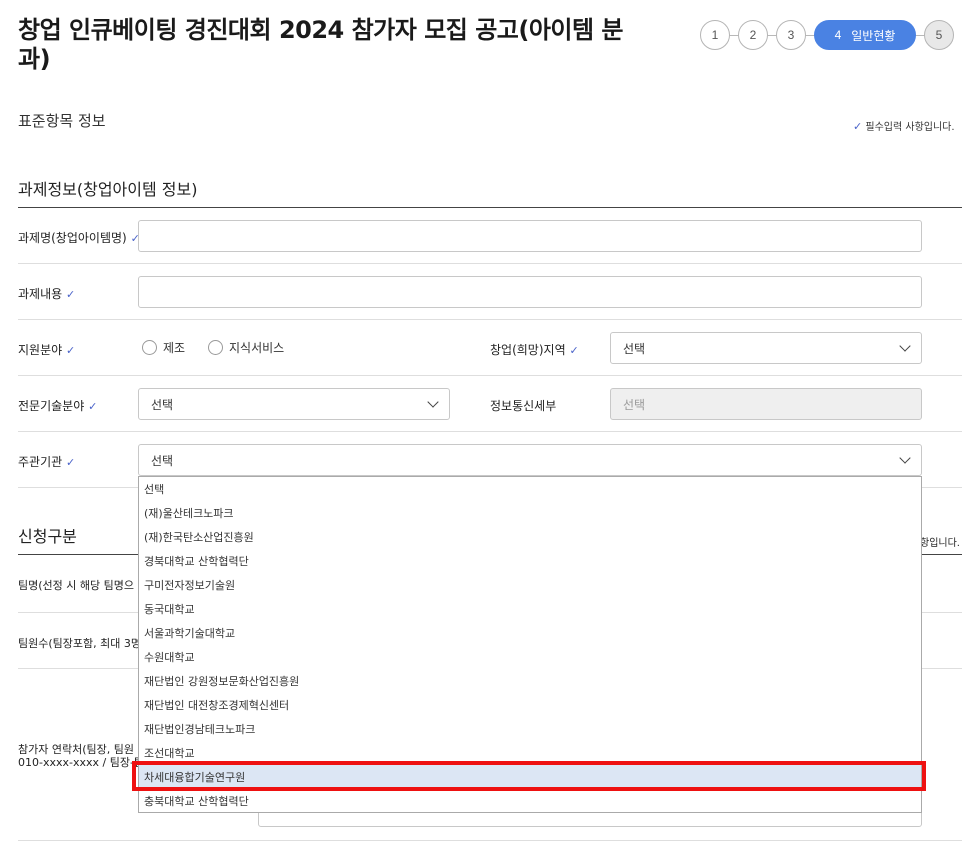  I want to click on dropdown-option: 구미전자정보기술원, so click(530, 585).